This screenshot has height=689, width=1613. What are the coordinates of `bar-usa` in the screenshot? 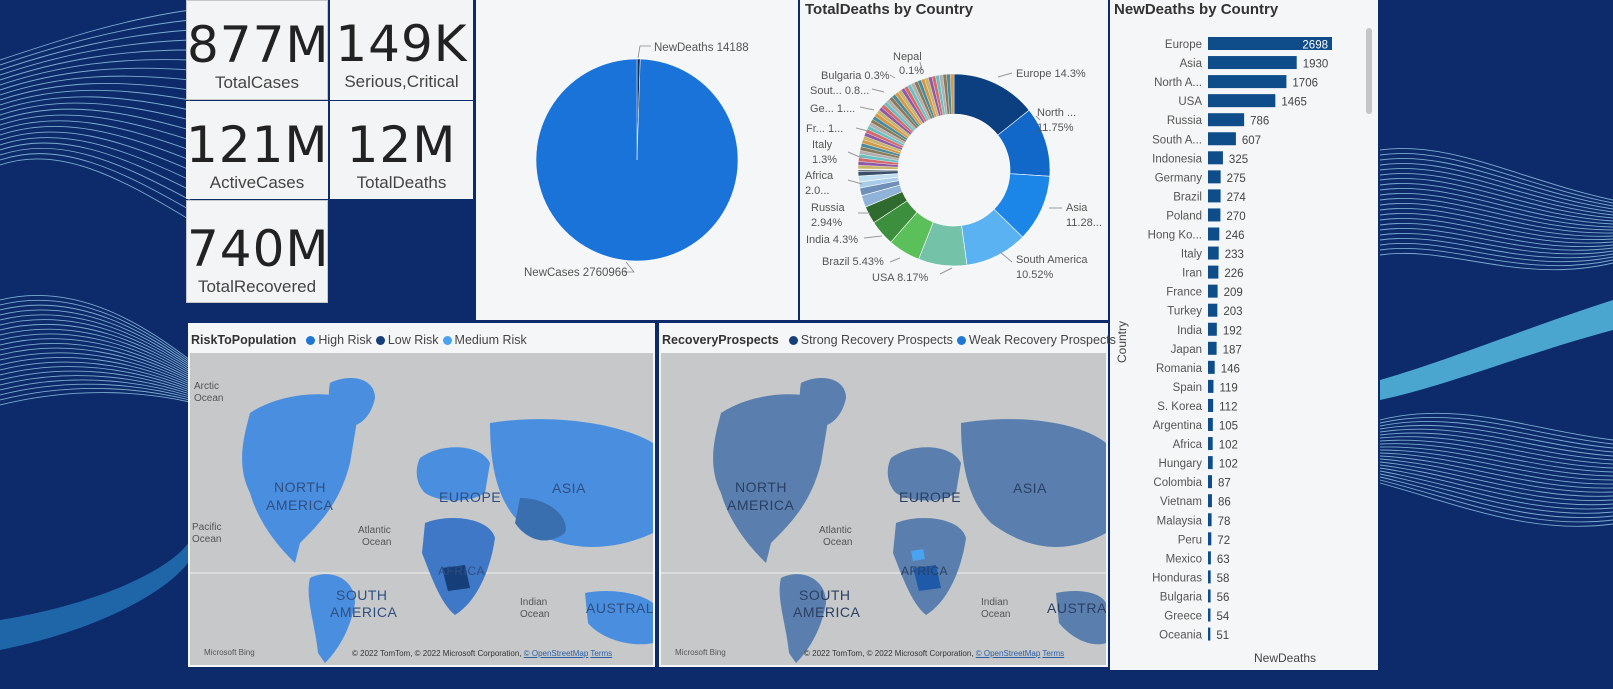 It's located at (1242, 101).